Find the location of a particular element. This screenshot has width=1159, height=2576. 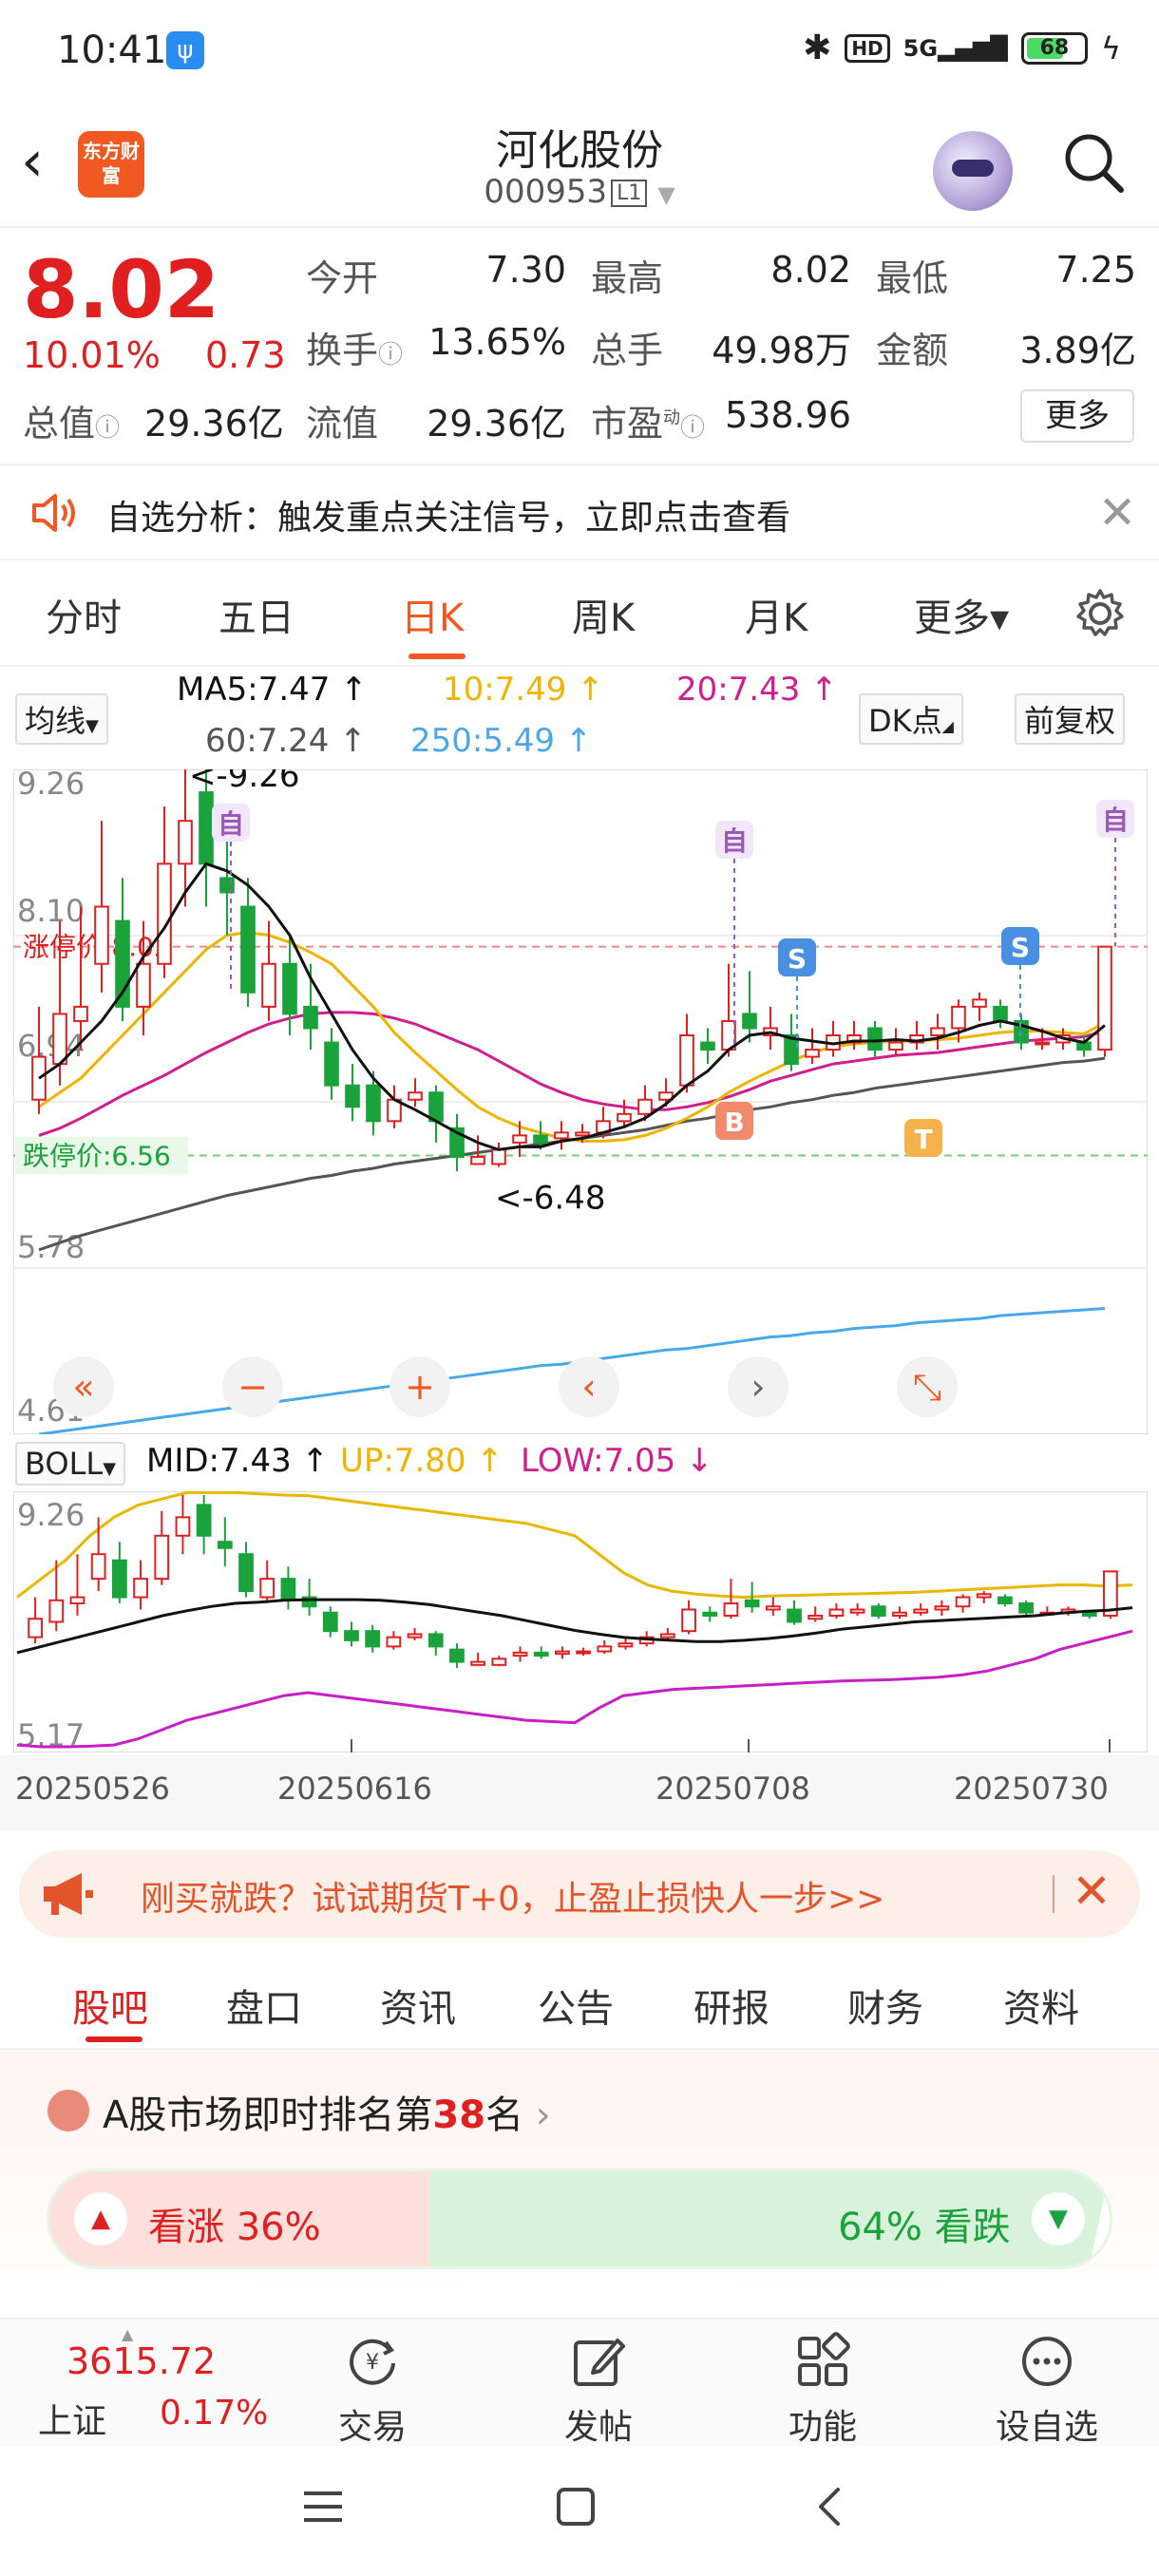

nav-label: 交易 is located at coordinates (372, 2427).